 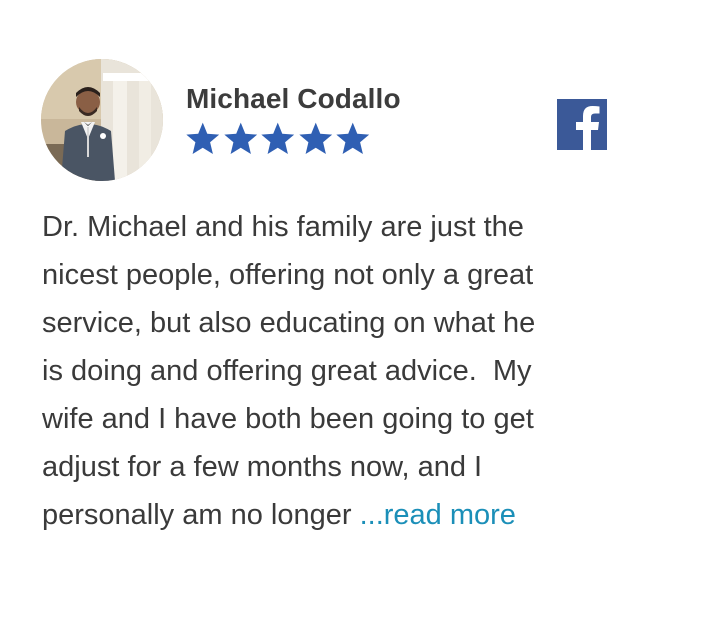 What do you see at coordinates (288, 419) in the screenshot?
I see `review-line: wife and I have both been going to get` at bounding box center [288, 419].